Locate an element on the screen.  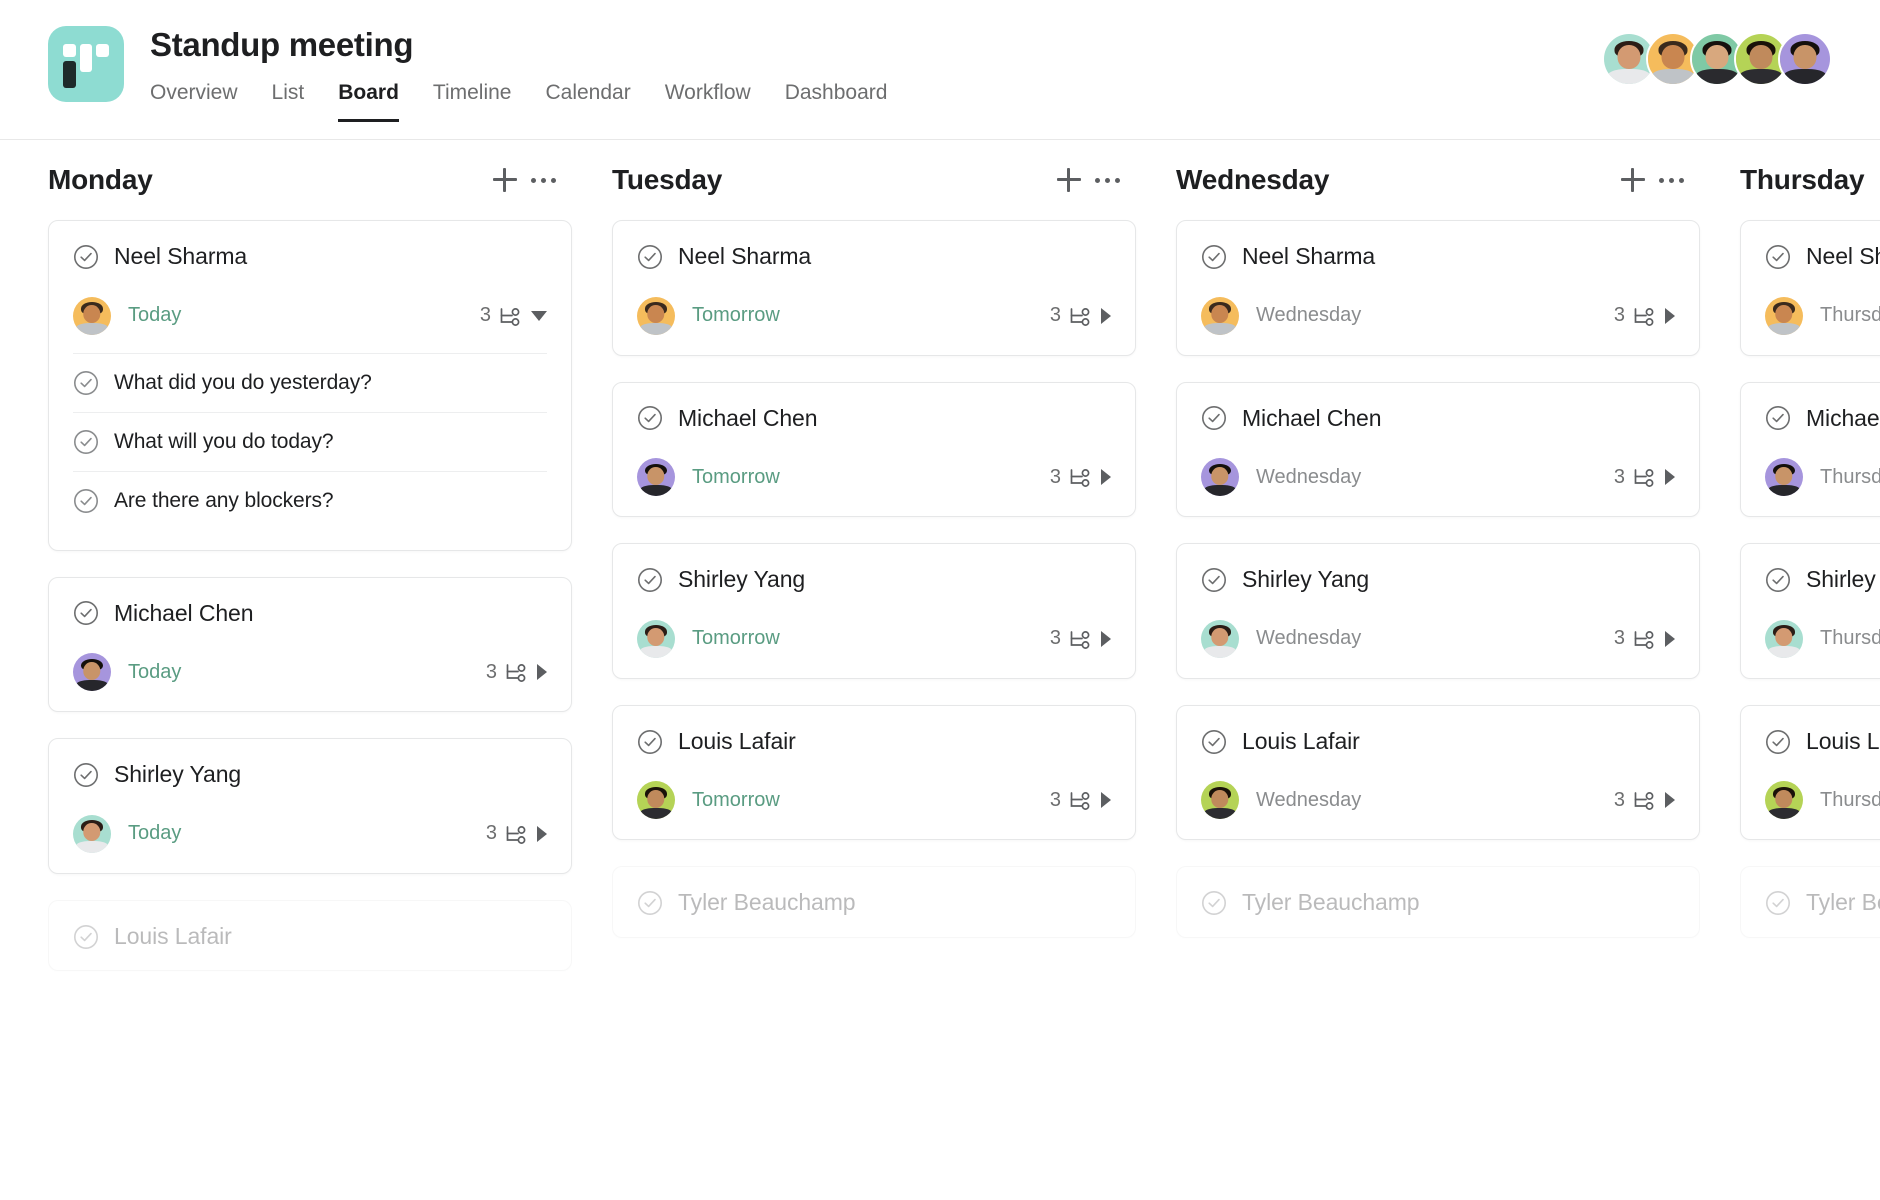
tab-timeline: Timeline is located at coordinates (472, 99).